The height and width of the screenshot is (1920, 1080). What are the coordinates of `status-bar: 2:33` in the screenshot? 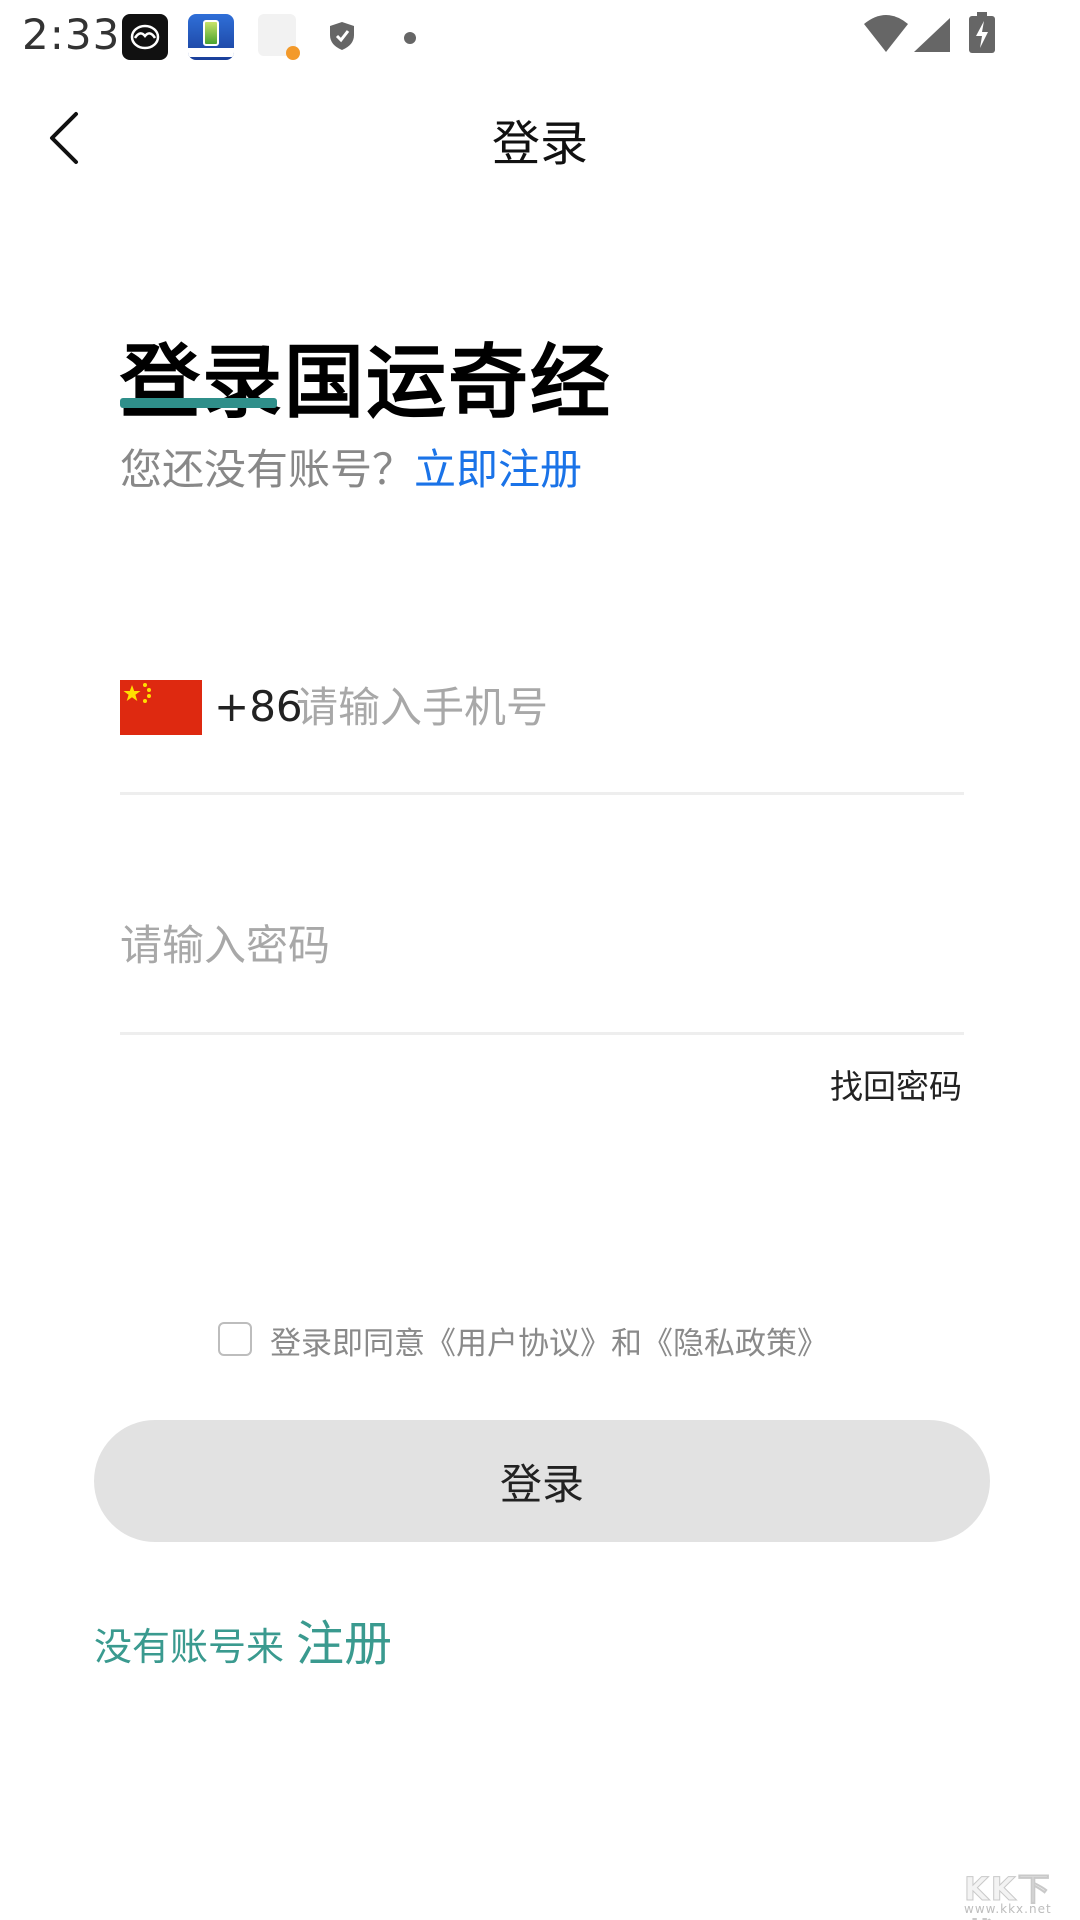 It's located at (540, 36).